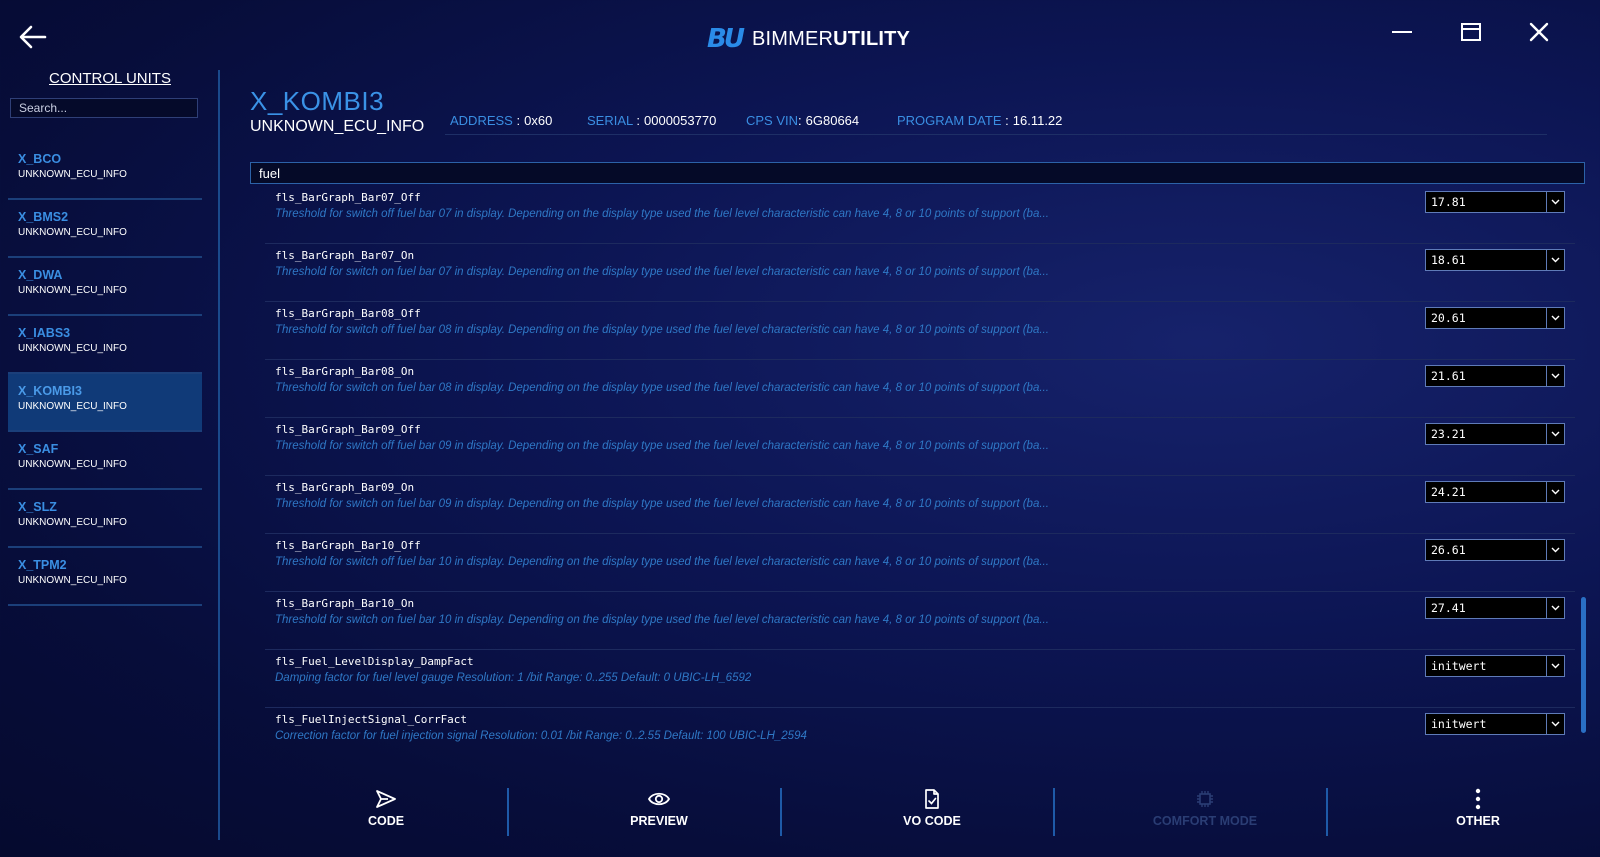 The width and height of the screenshot is (1600, 857). I want to click on parameter-value-select: 21.61, so click(1495, 376).